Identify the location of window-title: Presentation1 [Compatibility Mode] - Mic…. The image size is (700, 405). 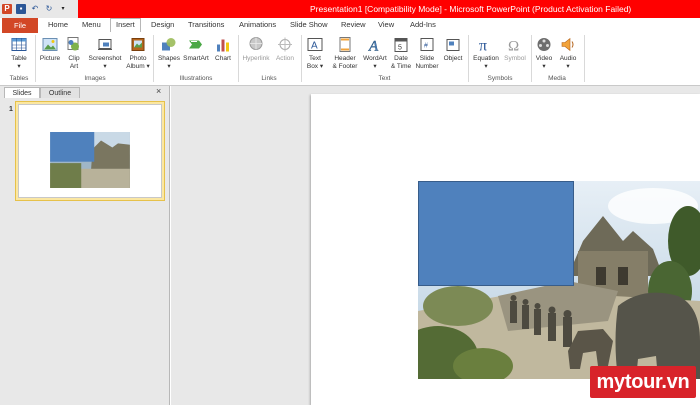
(471, 9).